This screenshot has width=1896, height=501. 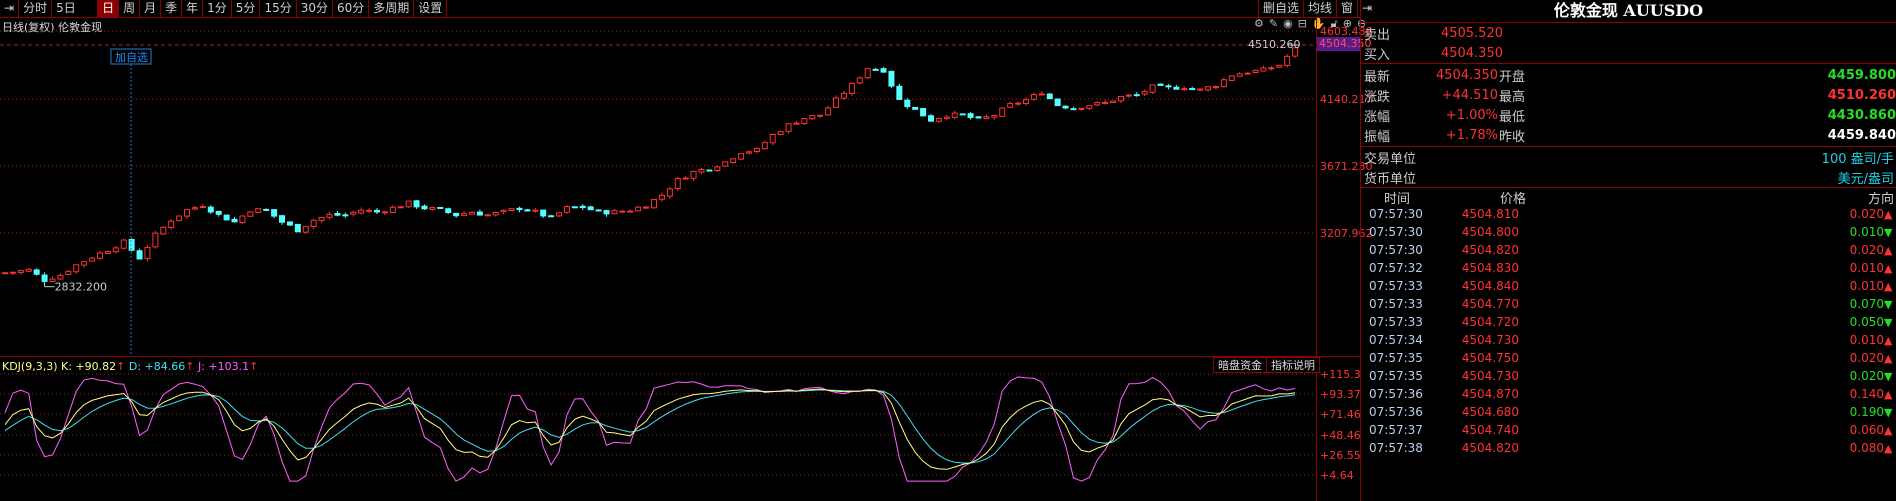 I want to click on tick-row: 07:57:35 4504.750 0.020 ▲, so click(x=1628, y=358).